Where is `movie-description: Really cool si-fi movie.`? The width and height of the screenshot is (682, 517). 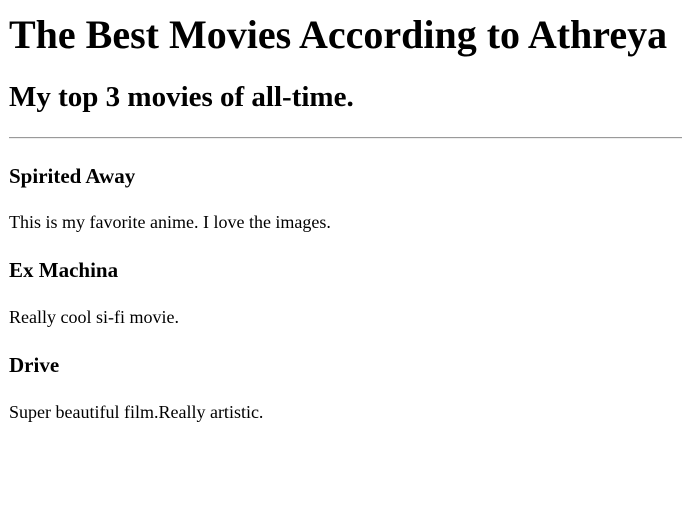 movie-description: Really cool si-fi movie. is located at coordinates (94, 317).